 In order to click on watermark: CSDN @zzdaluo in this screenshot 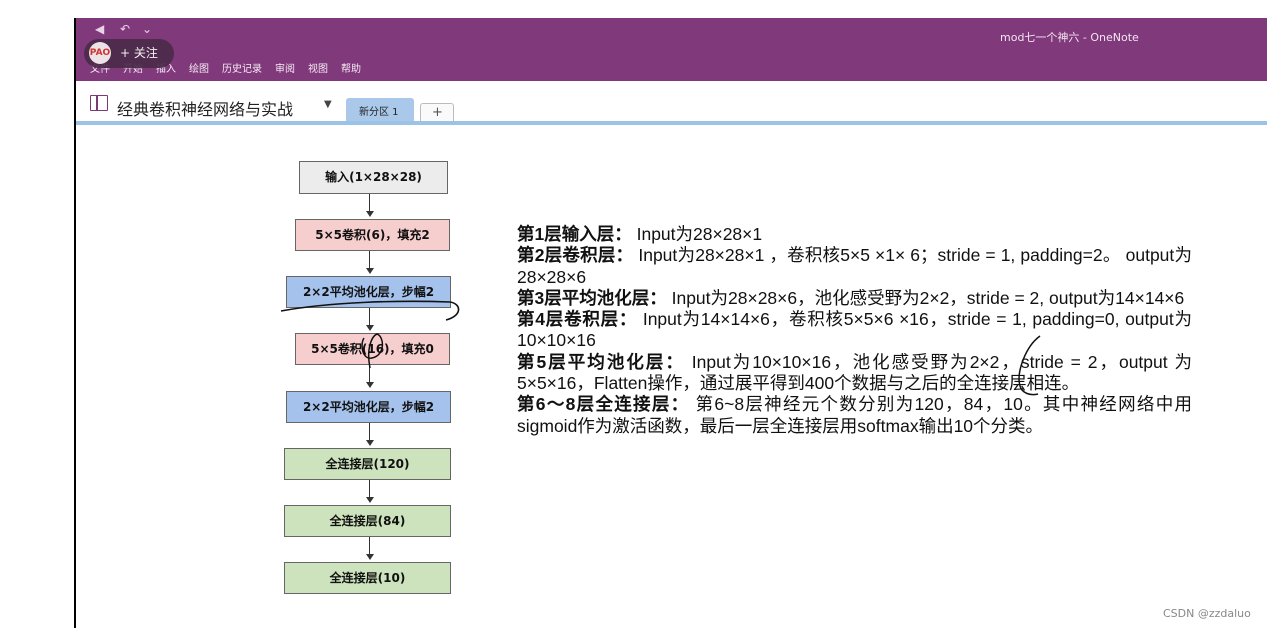, I will do `click(1207, 613)`.